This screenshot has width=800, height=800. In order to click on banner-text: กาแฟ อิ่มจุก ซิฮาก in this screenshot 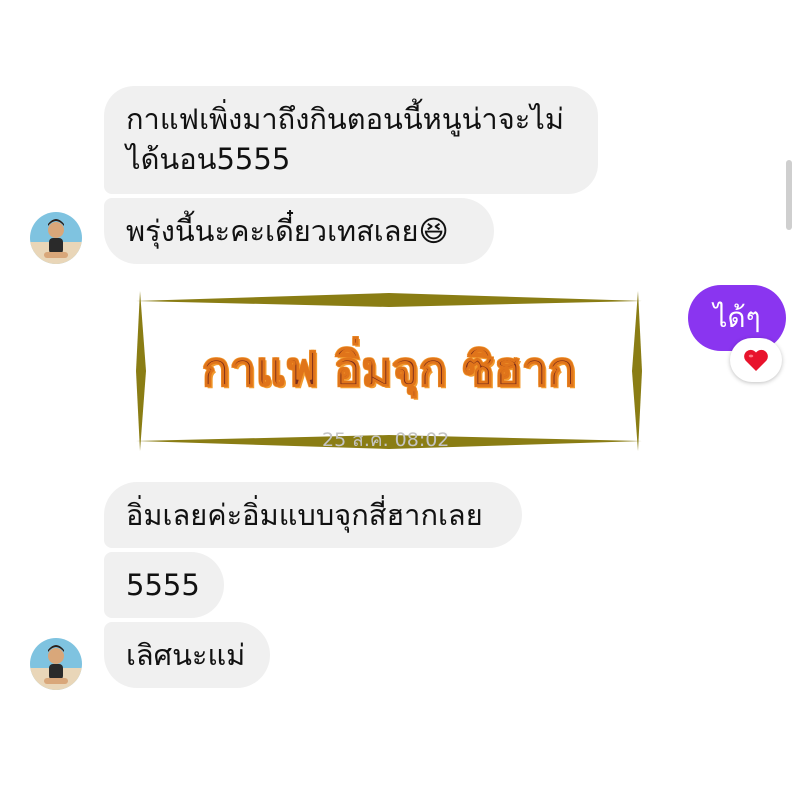, I will do `click(389, 368)`.